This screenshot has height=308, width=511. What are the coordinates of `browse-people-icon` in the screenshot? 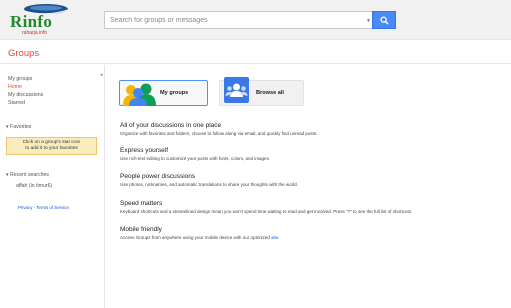 It's located at (236, 90).